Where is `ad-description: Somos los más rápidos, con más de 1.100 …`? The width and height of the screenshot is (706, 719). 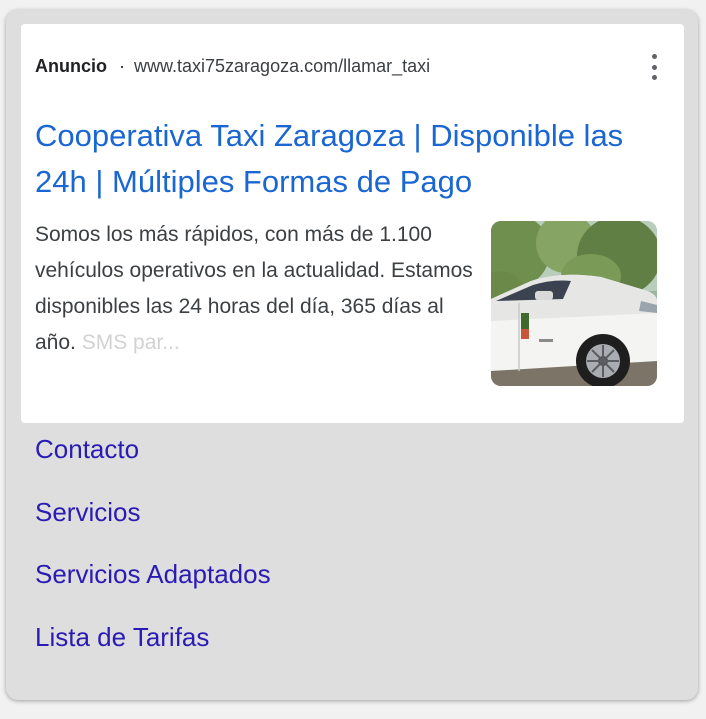 ad-description: Somos los más rápidos, con más de 1.100 … is located at coordinates (255, 289).